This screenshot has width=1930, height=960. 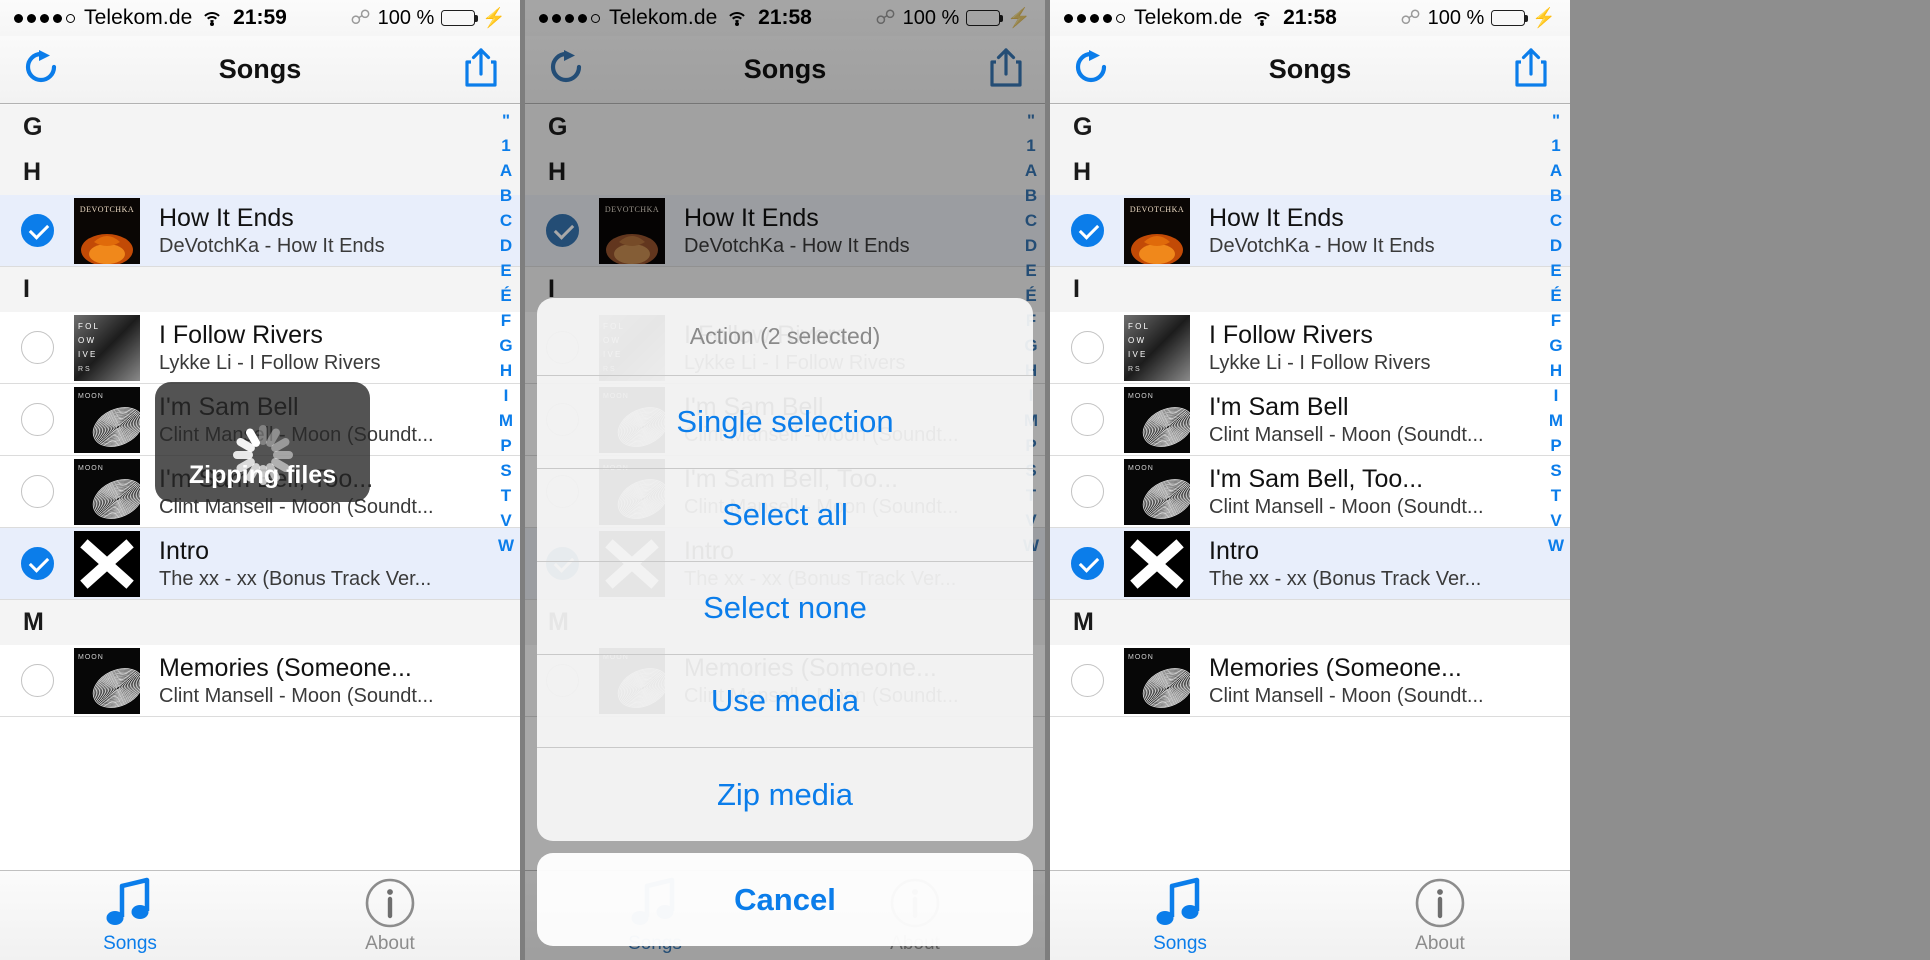 I want to click on action-select-all: Select all, so click(x=785, y=515).